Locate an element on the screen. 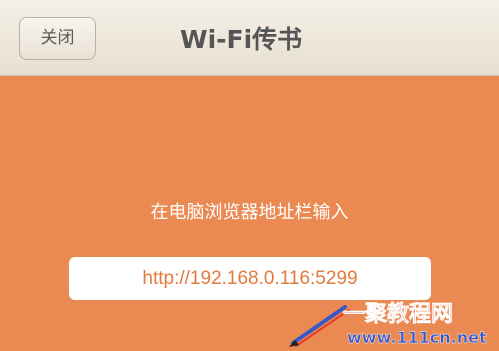 The image size is (499, 351). instruction-text: 在电脑浏览器地址栏输入 is located at coordinates (249, 212).